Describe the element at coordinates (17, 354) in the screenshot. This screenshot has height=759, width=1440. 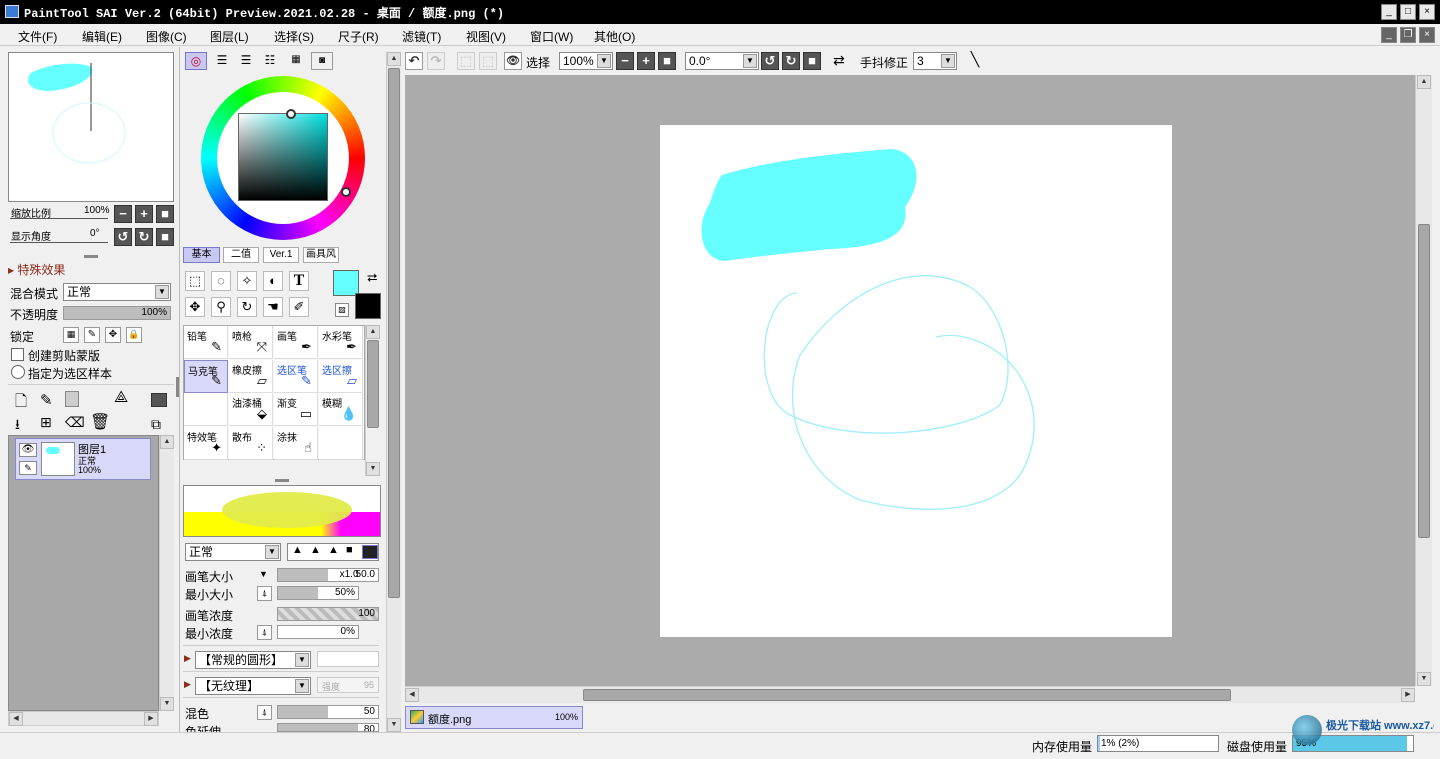
I see `clip-checkbox` at that location.